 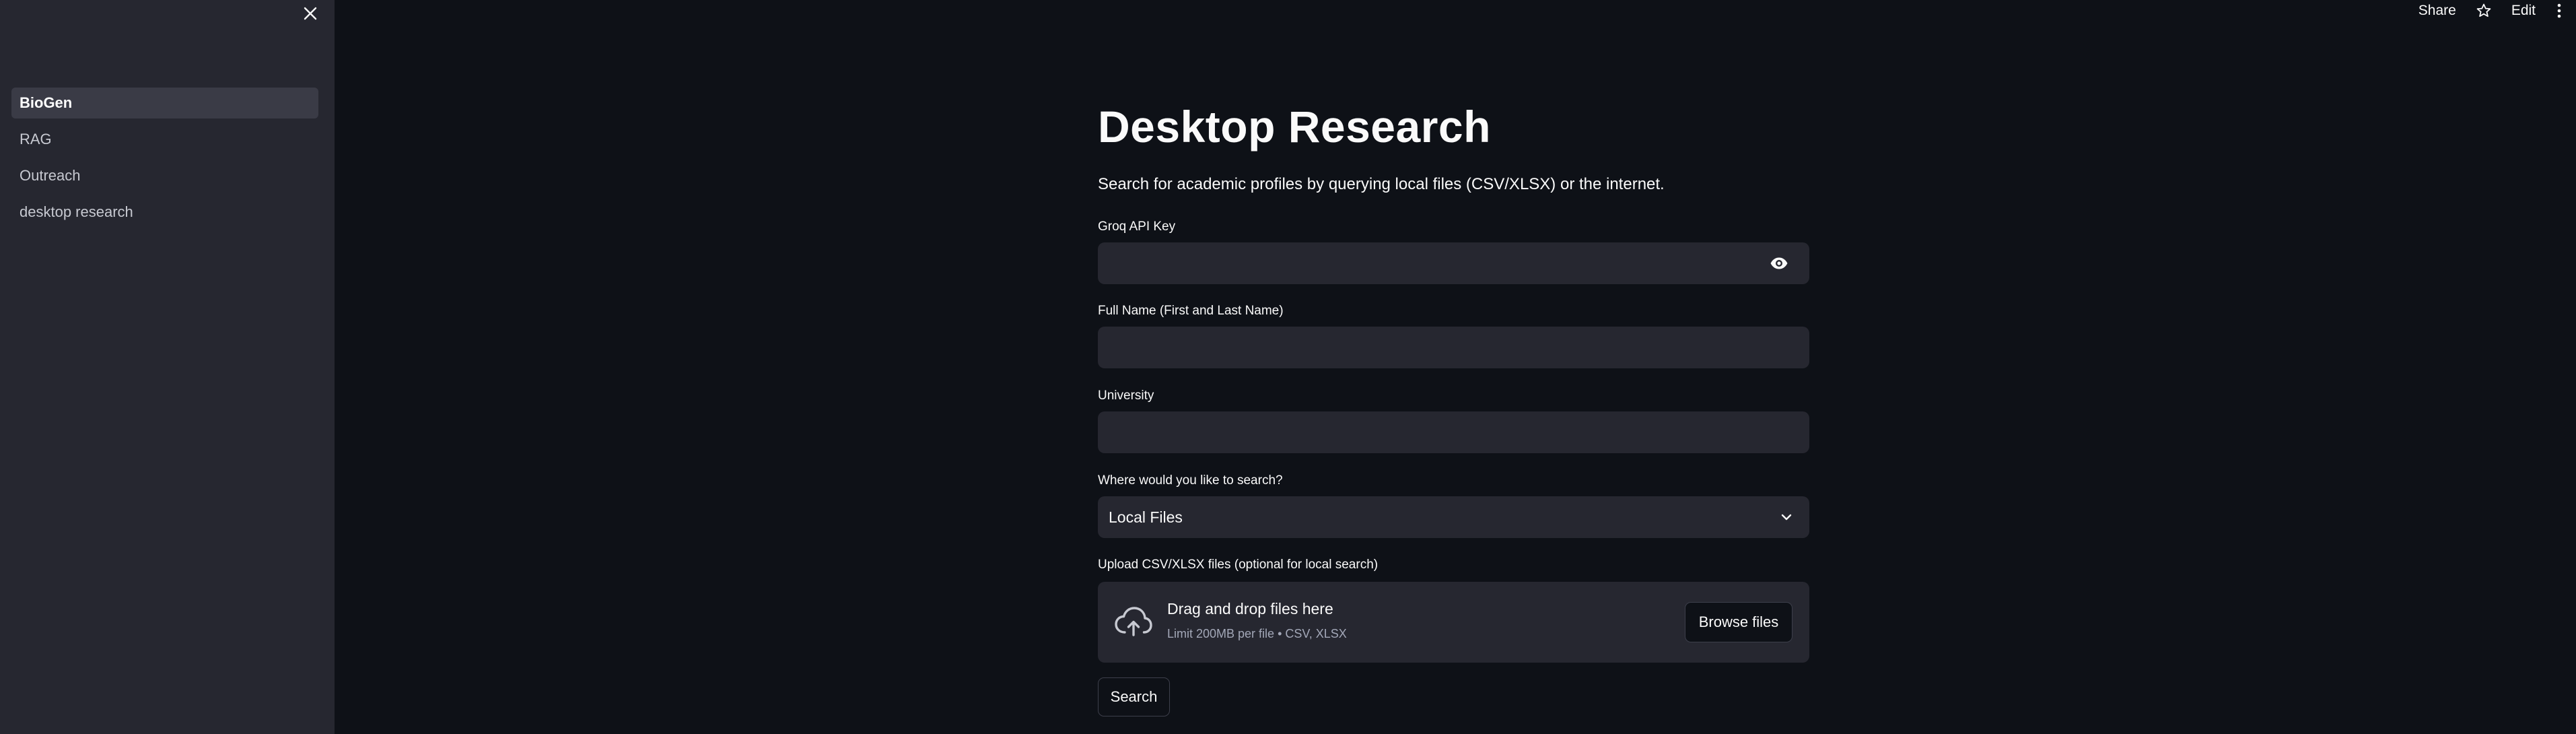 I want to click on share-button: Share, so click(x=2437, y=11).